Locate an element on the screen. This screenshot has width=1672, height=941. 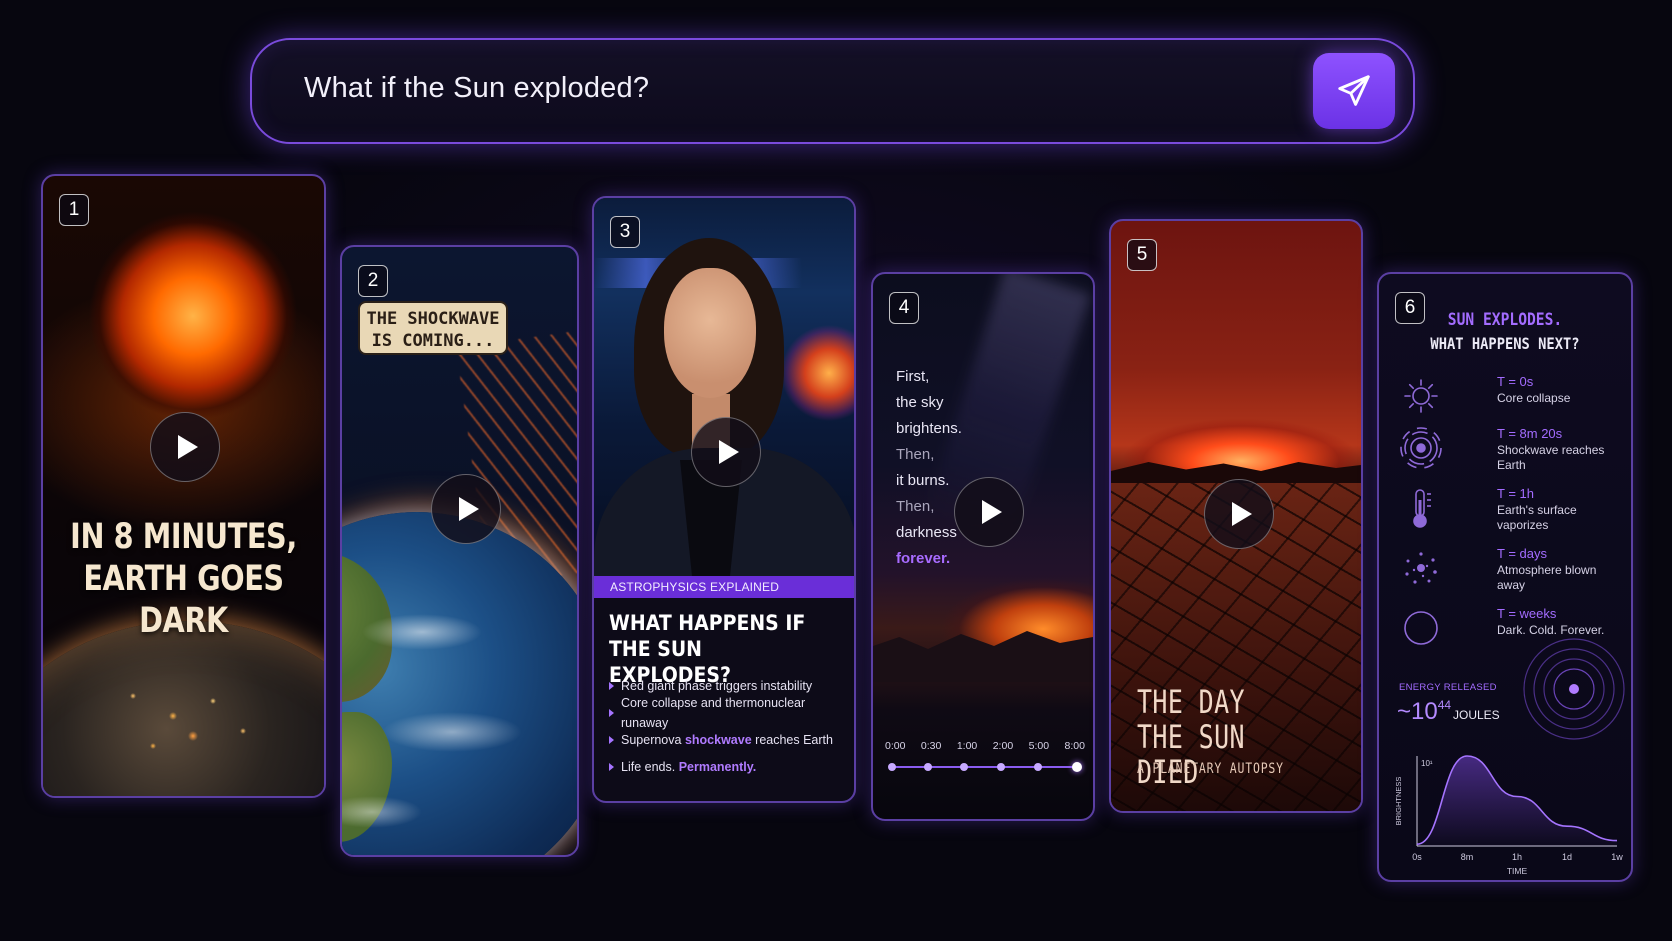
energy-value: ~1044 is located at coordinates (1424, 711).